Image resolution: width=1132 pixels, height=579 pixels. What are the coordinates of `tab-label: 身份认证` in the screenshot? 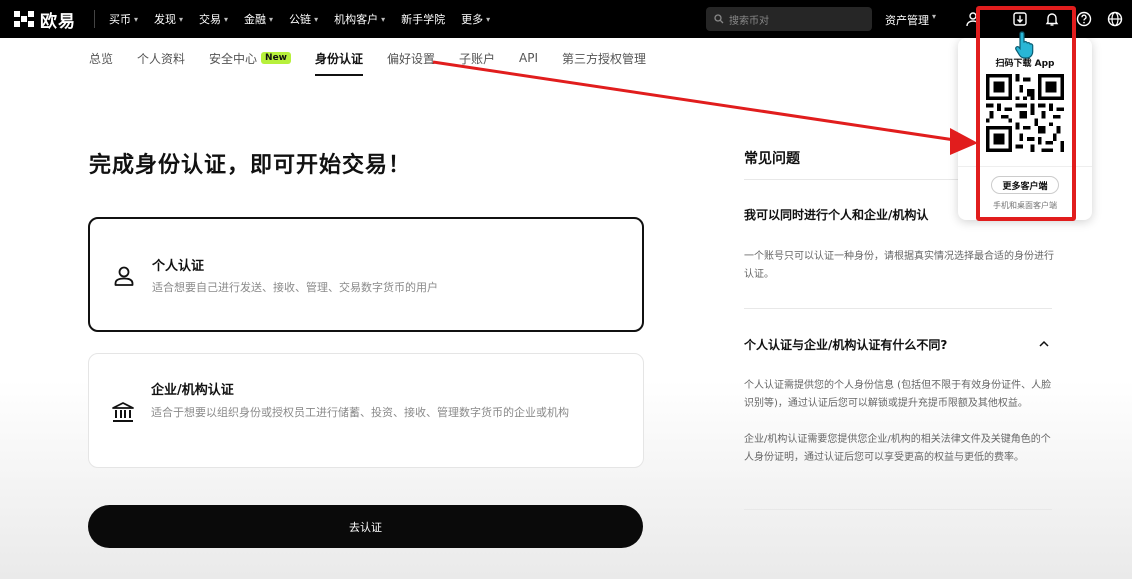 It's located at (339, 58).